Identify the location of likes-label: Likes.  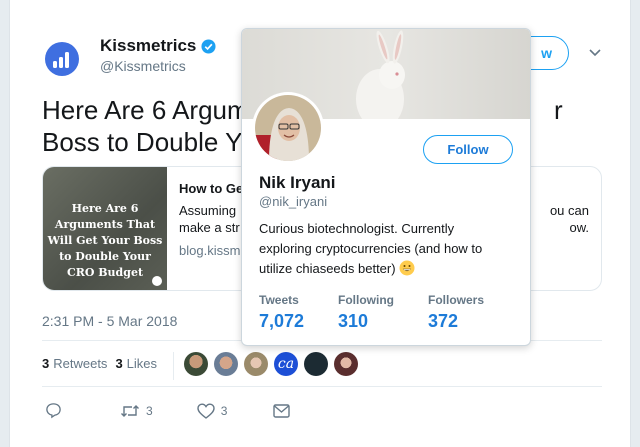
(142, 363).